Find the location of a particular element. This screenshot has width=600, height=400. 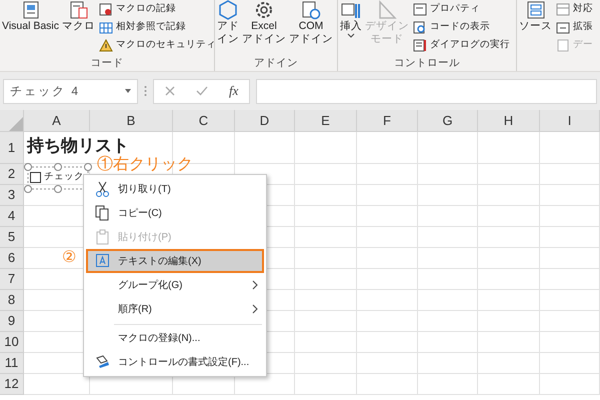

ribbon-command: コードの表示 is located at coordinates (461, 27).